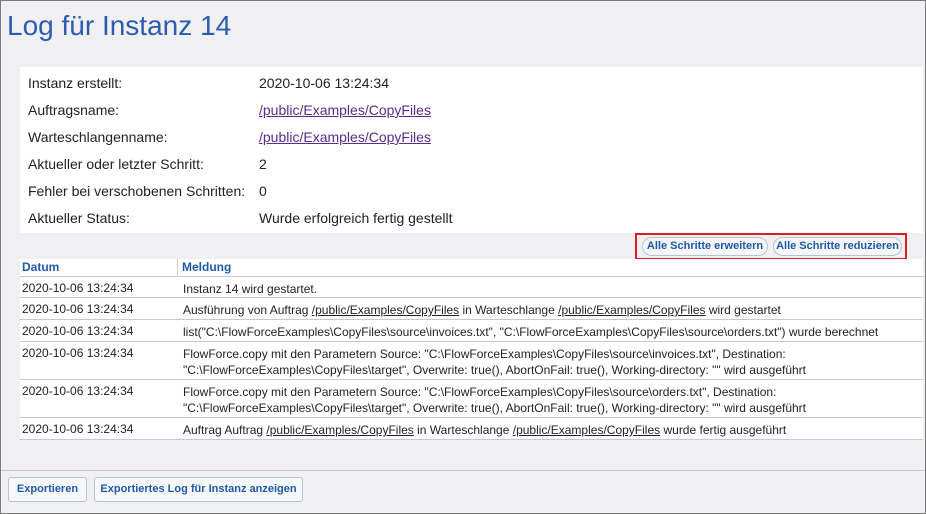 This screenshot has width=926, height=514. What do you see at coordinates (119, 25) in the screenshot?
I see `page-title: Log für Instanz 14` at bounding box center [119, 25].